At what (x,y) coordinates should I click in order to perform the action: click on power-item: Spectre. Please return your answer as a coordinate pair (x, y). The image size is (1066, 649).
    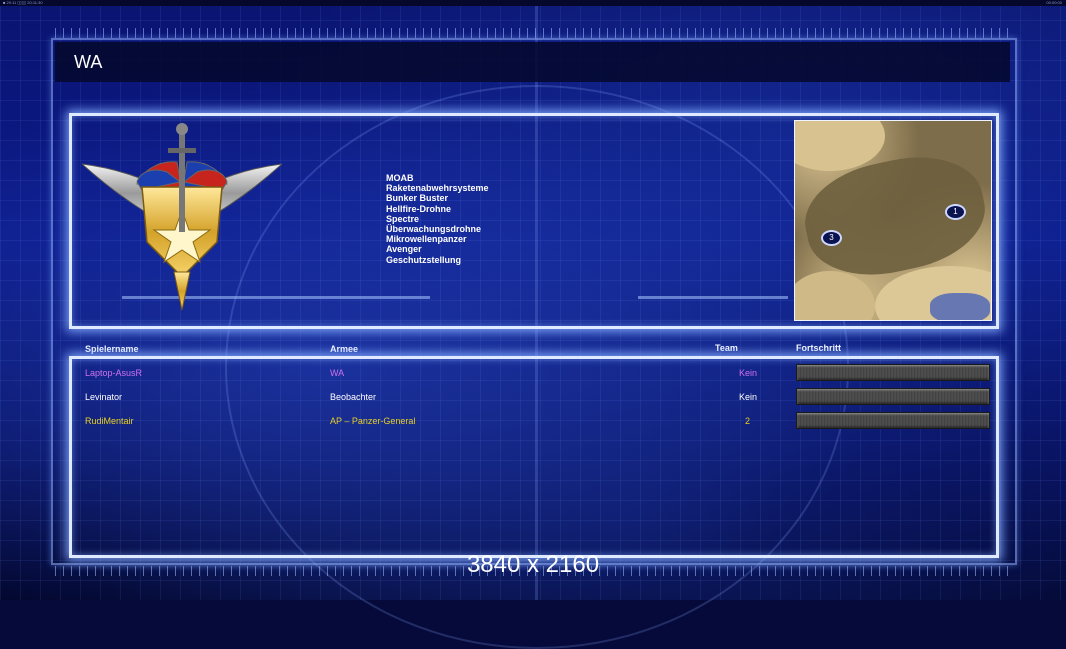
    Looking at the image, I should click on (403, 218).